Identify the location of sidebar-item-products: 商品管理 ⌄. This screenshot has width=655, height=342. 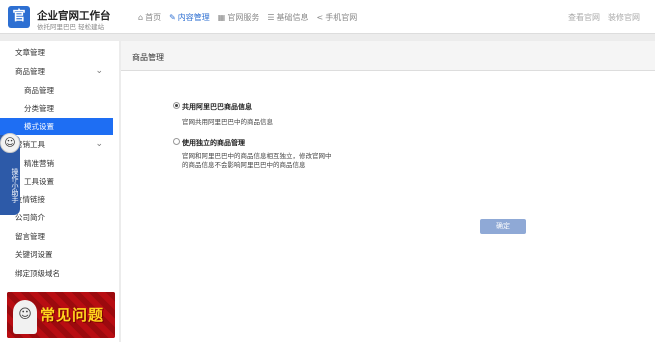
(56, 71).